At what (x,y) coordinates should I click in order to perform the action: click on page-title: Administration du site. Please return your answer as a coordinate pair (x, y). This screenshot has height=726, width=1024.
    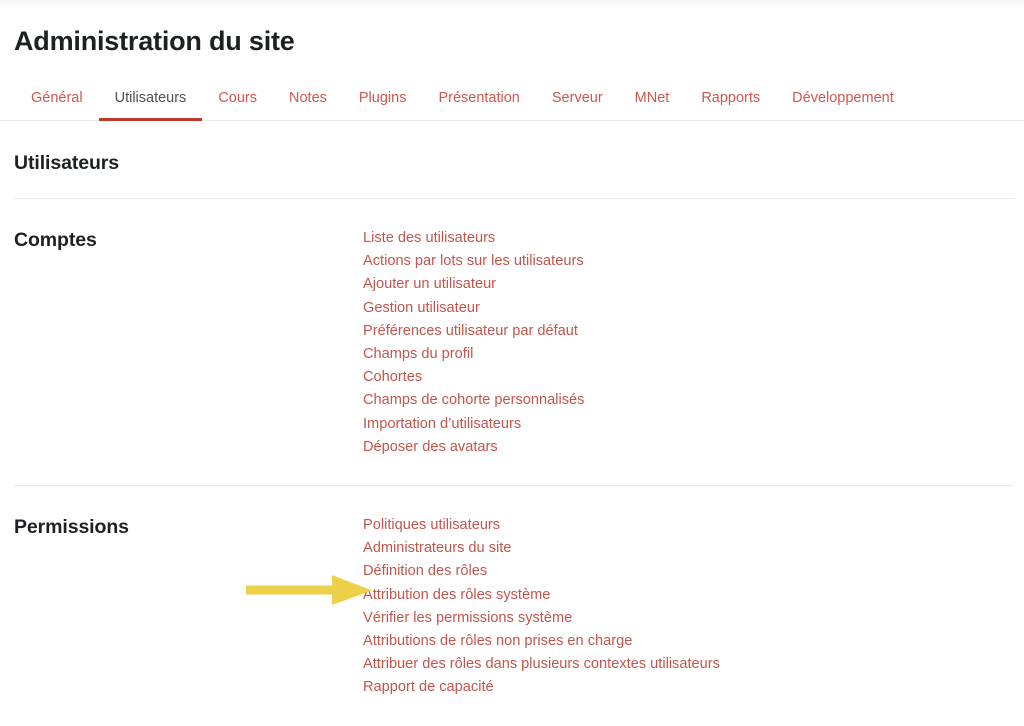
    Looking at the image, I should click on (154, 41).